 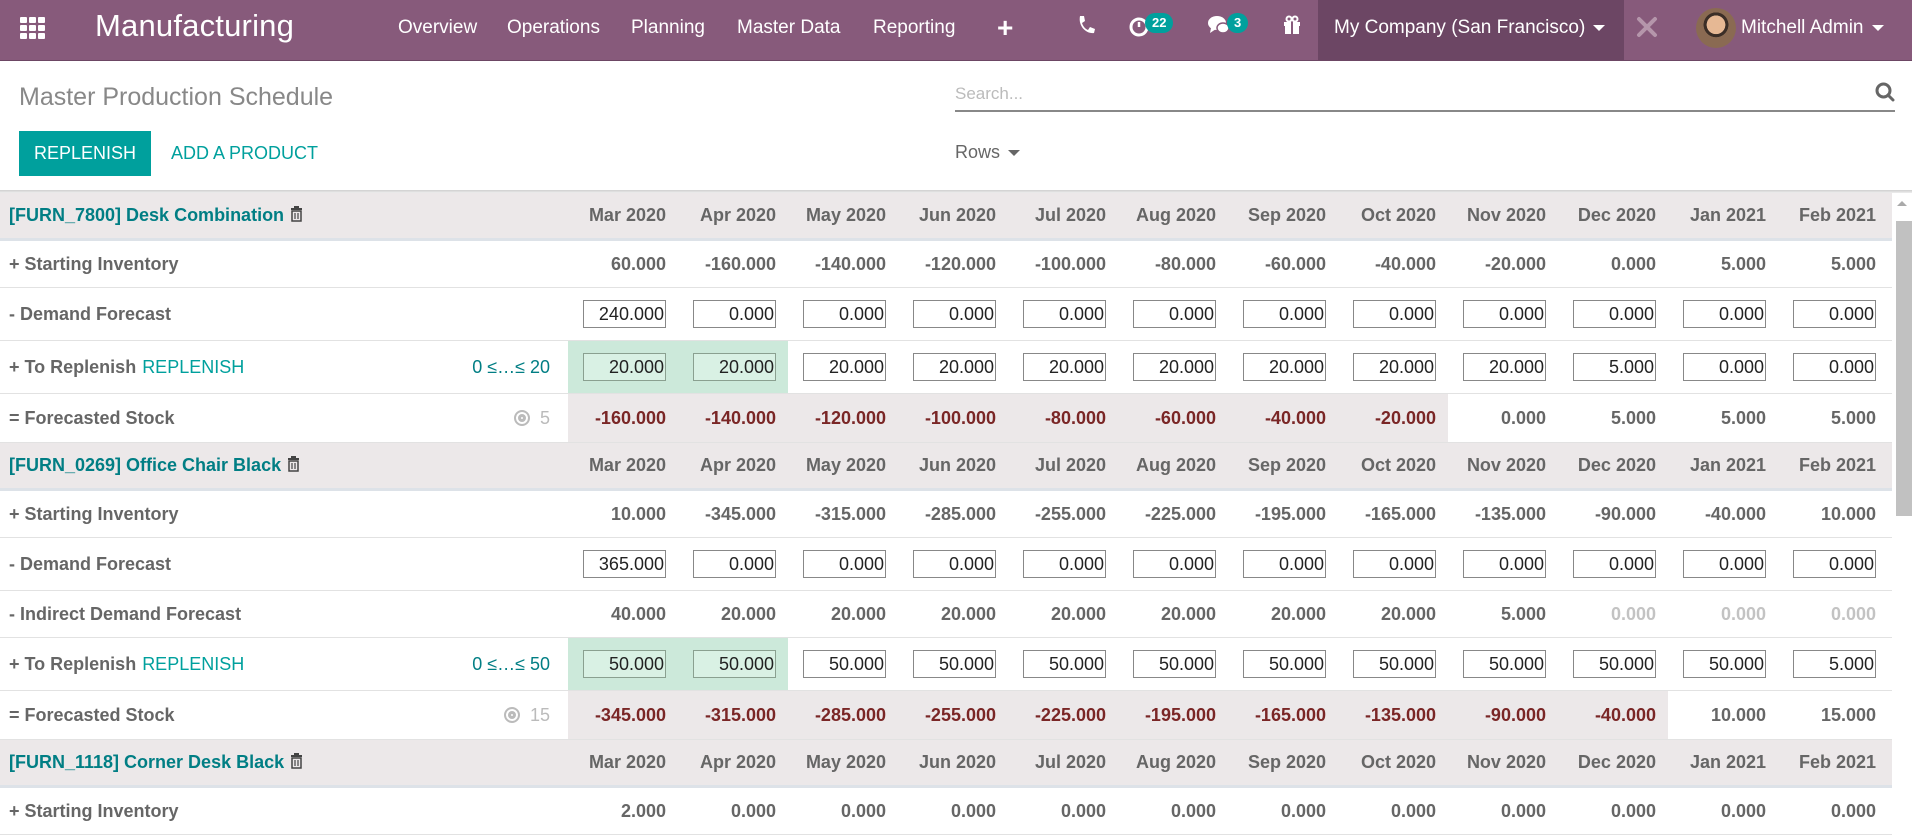 I want to click on replenish-range-link: 0 ≤…≤ 20, so click(x=511, y=367).